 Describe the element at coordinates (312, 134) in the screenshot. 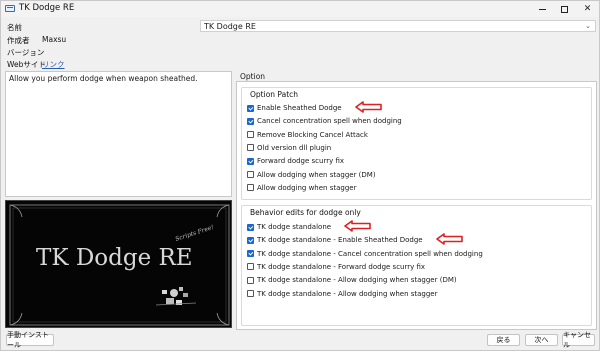

I see `option-label: Remove Blocking Cancel Attack` at that location.